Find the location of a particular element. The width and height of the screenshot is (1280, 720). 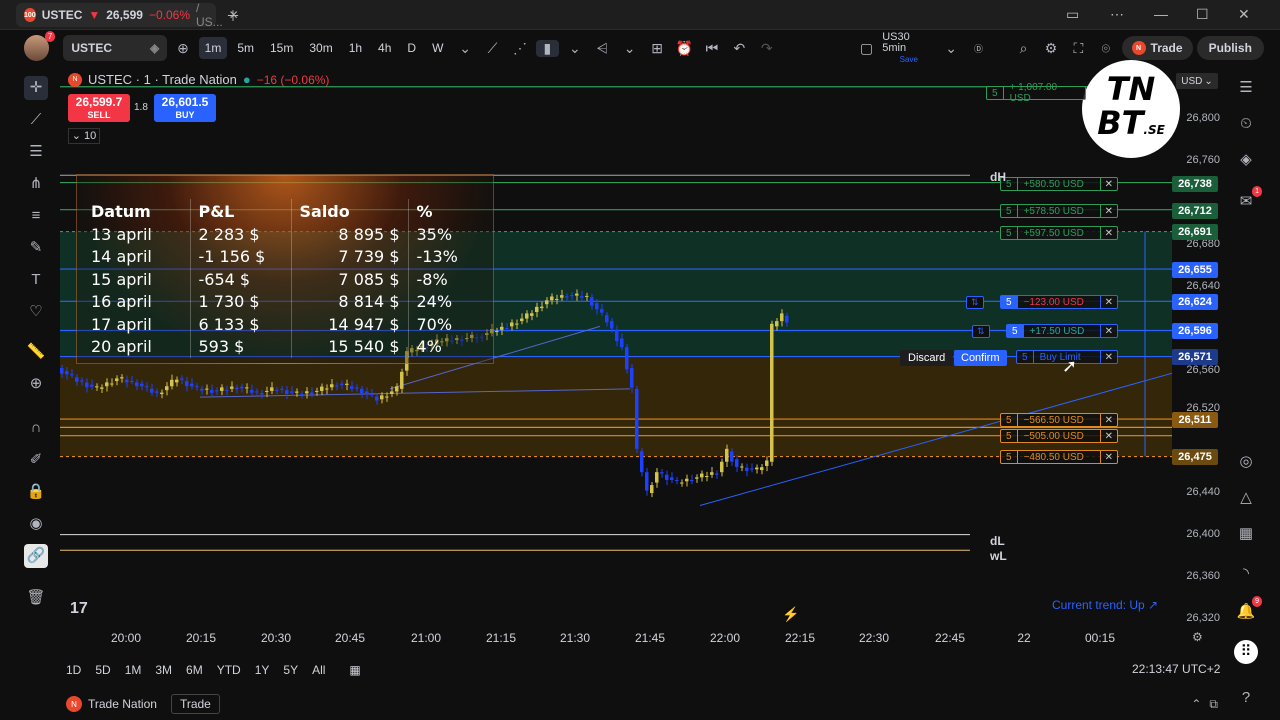

range-6m: 6M is located at coordinates (194, 670).